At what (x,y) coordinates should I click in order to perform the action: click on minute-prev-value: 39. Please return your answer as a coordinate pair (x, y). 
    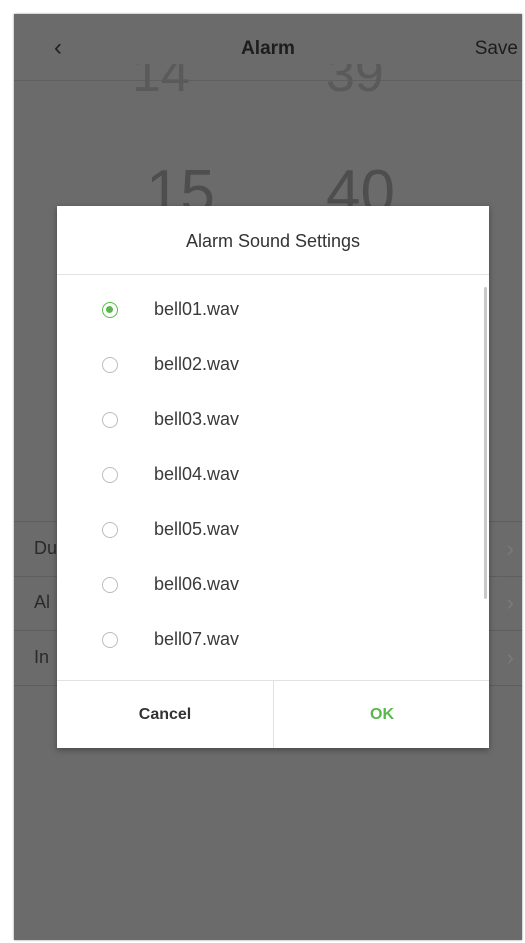
    Looking at the image, I should click on (355, 82).